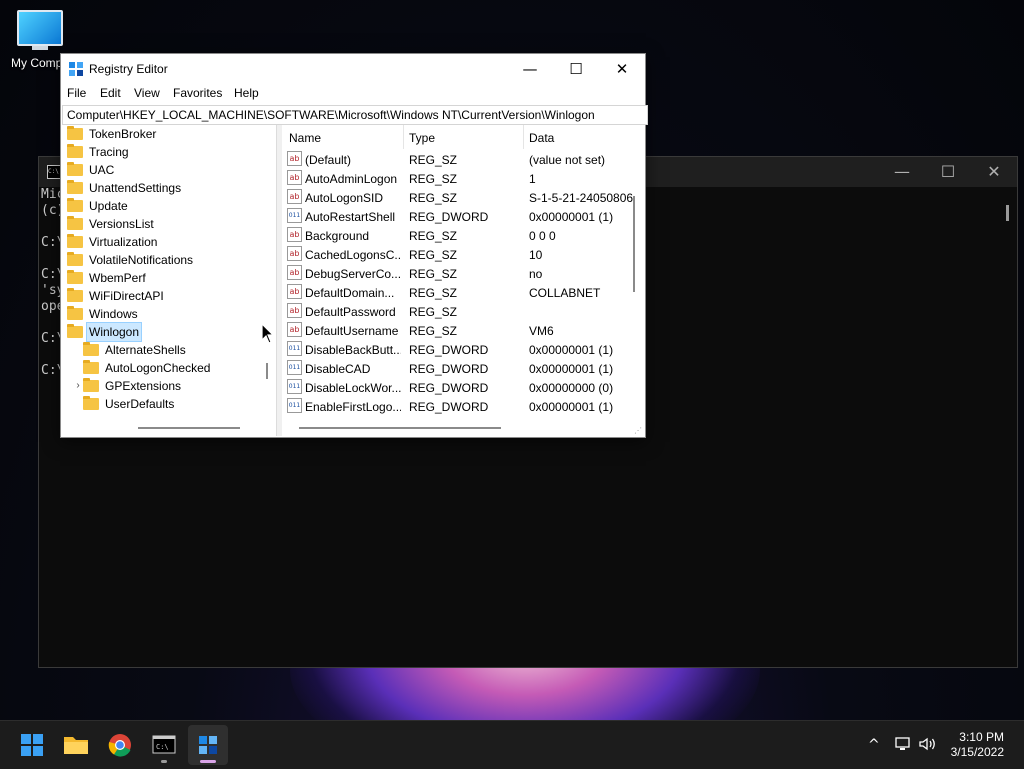  What do you see at coordinates (542, 236) in the screenshot?
I see `value-data: 0 0 0` at bounding box center [542, 236].